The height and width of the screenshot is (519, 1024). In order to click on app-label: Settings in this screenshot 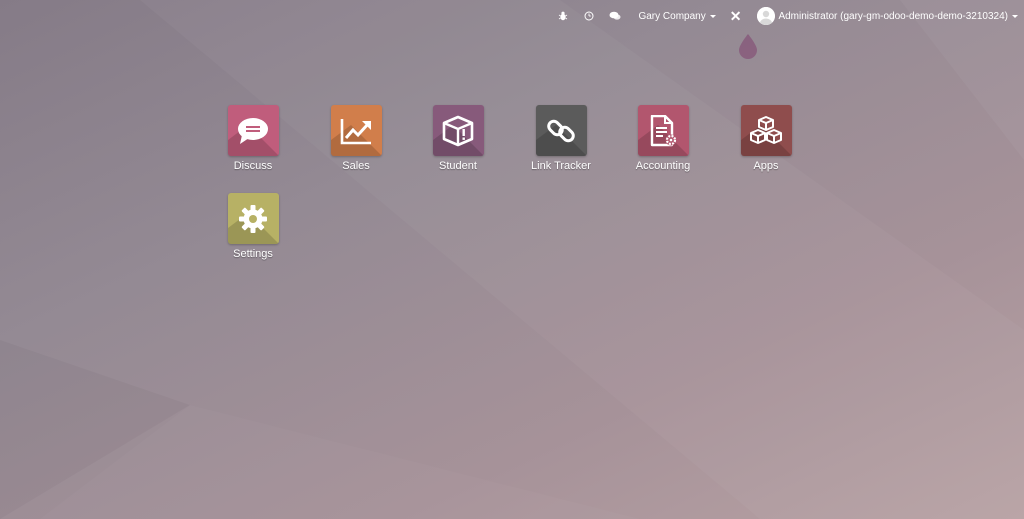, I will do `click(253, 254)`.